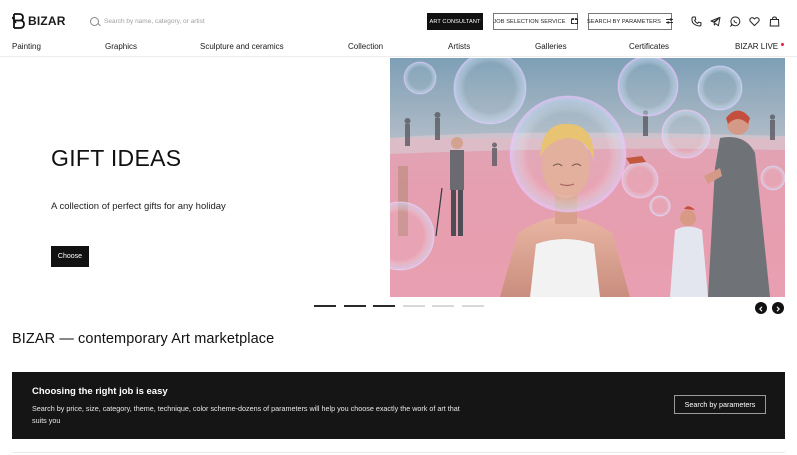 This screenshot has width=797, height=455. I want to click on nav-item-collection: Collection, so click(365, 46).